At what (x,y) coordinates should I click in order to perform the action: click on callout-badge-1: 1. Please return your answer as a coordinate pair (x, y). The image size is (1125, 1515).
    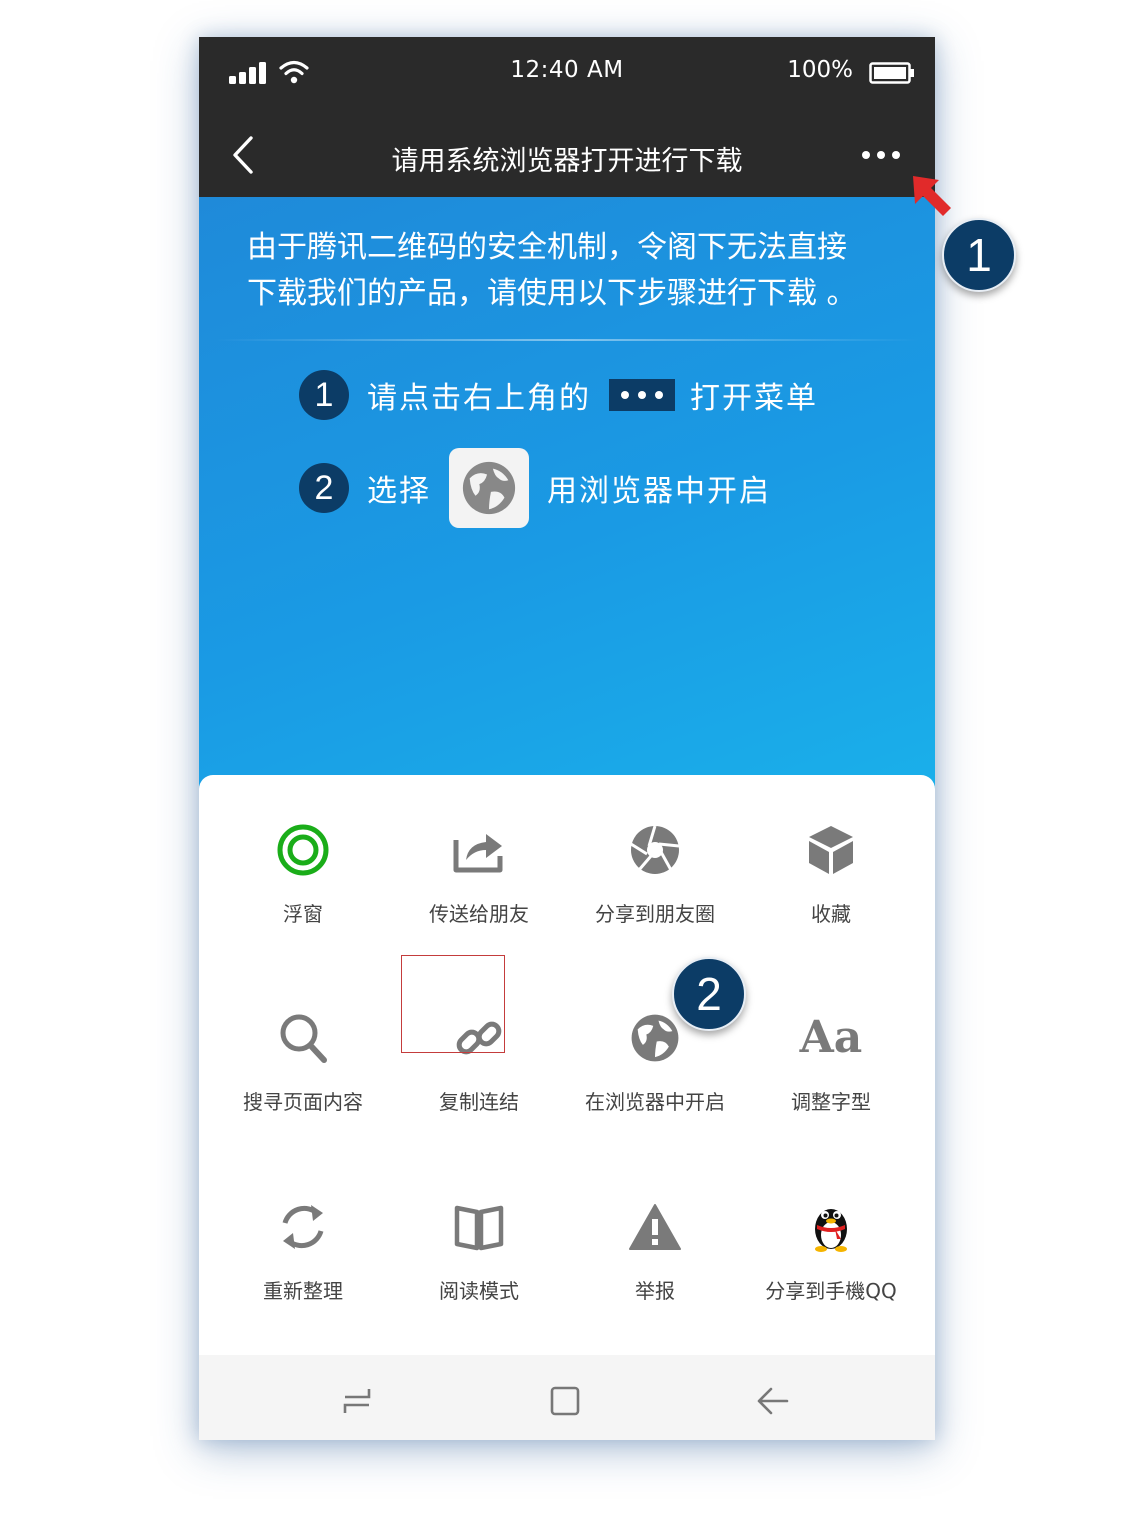
    Looking at the image, I should click on (979, 255).